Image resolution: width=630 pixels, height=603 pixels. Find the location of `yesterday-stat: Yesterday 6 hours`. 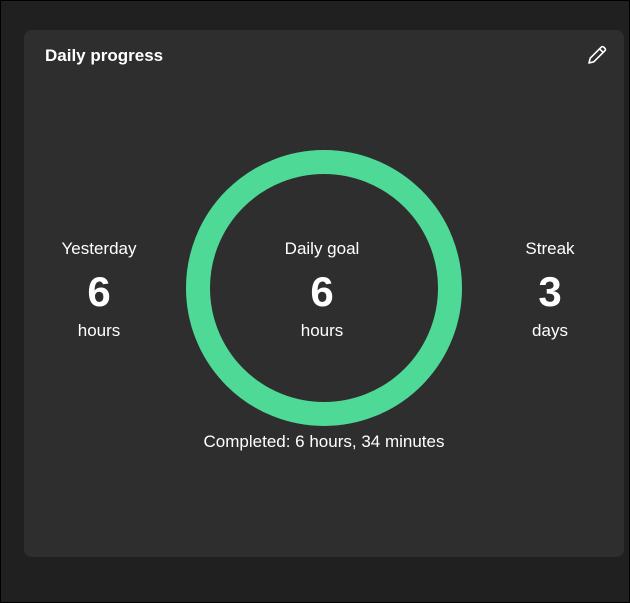

yesterday-stat: Yesterday 6 hours is located at coordinates (99, 290).